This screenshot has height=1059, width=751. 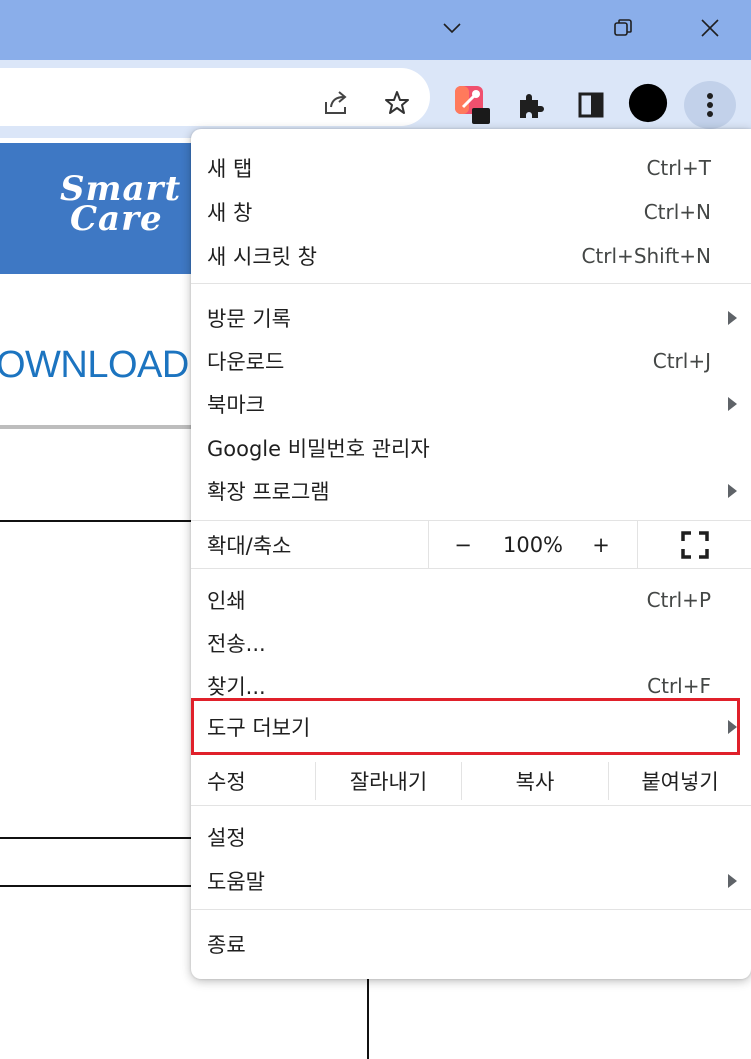 What do you see at coordinates (226, 944) in the screenshot?
I see `menu-item-label: 종료` at bounding box center [226, 944].